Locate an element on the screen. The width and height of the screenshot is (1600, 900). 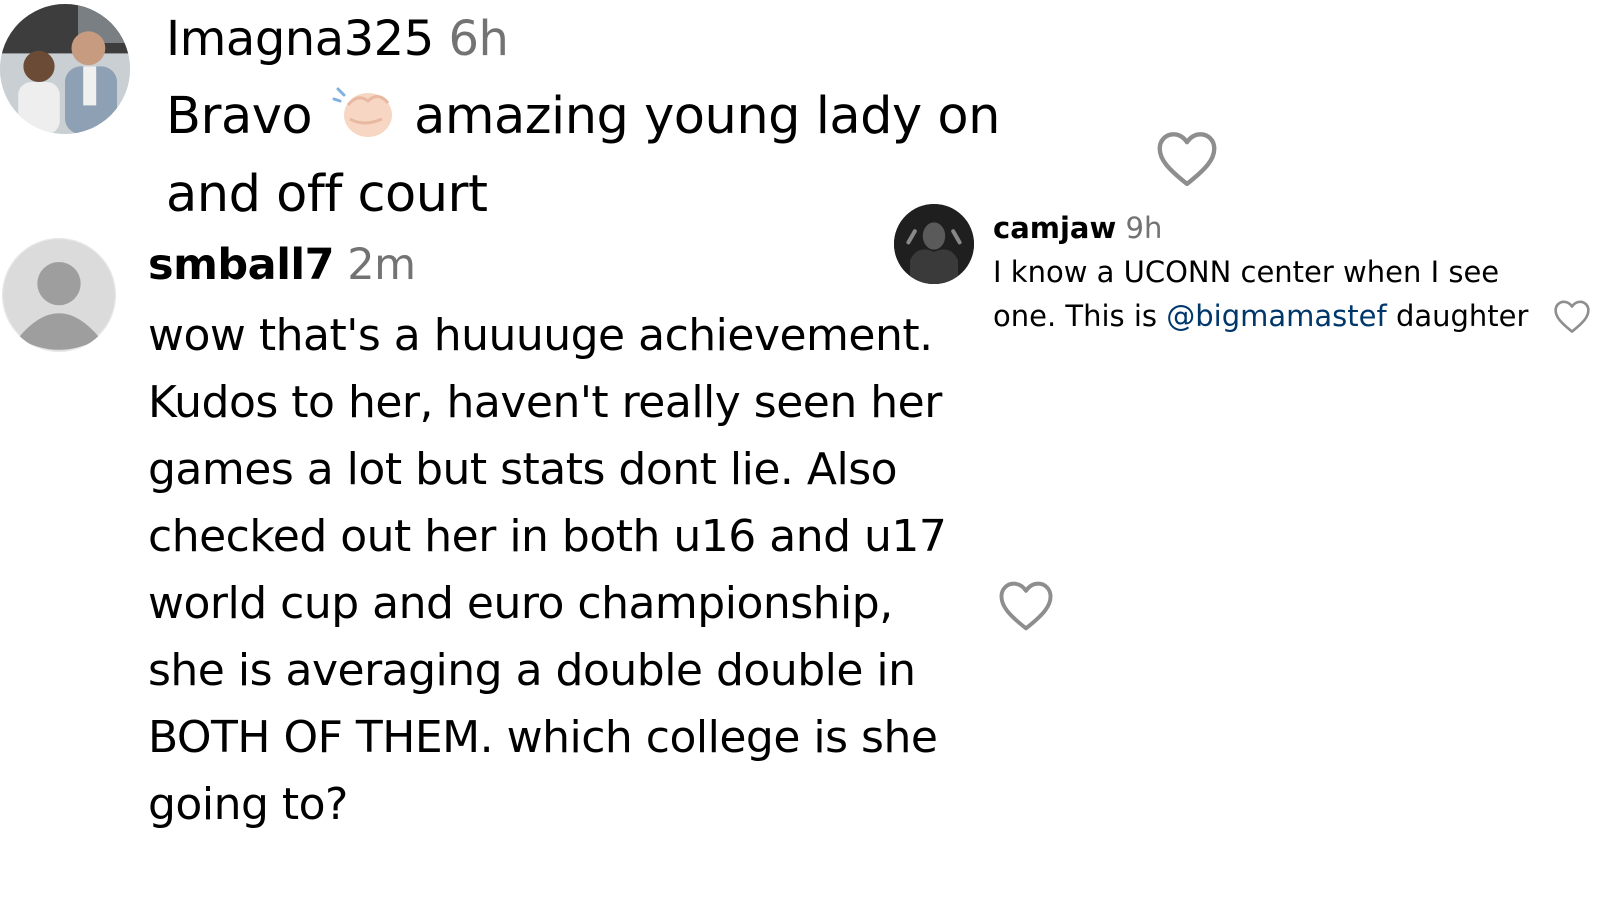
username: camjaw is located at coordinates (1054, 228).